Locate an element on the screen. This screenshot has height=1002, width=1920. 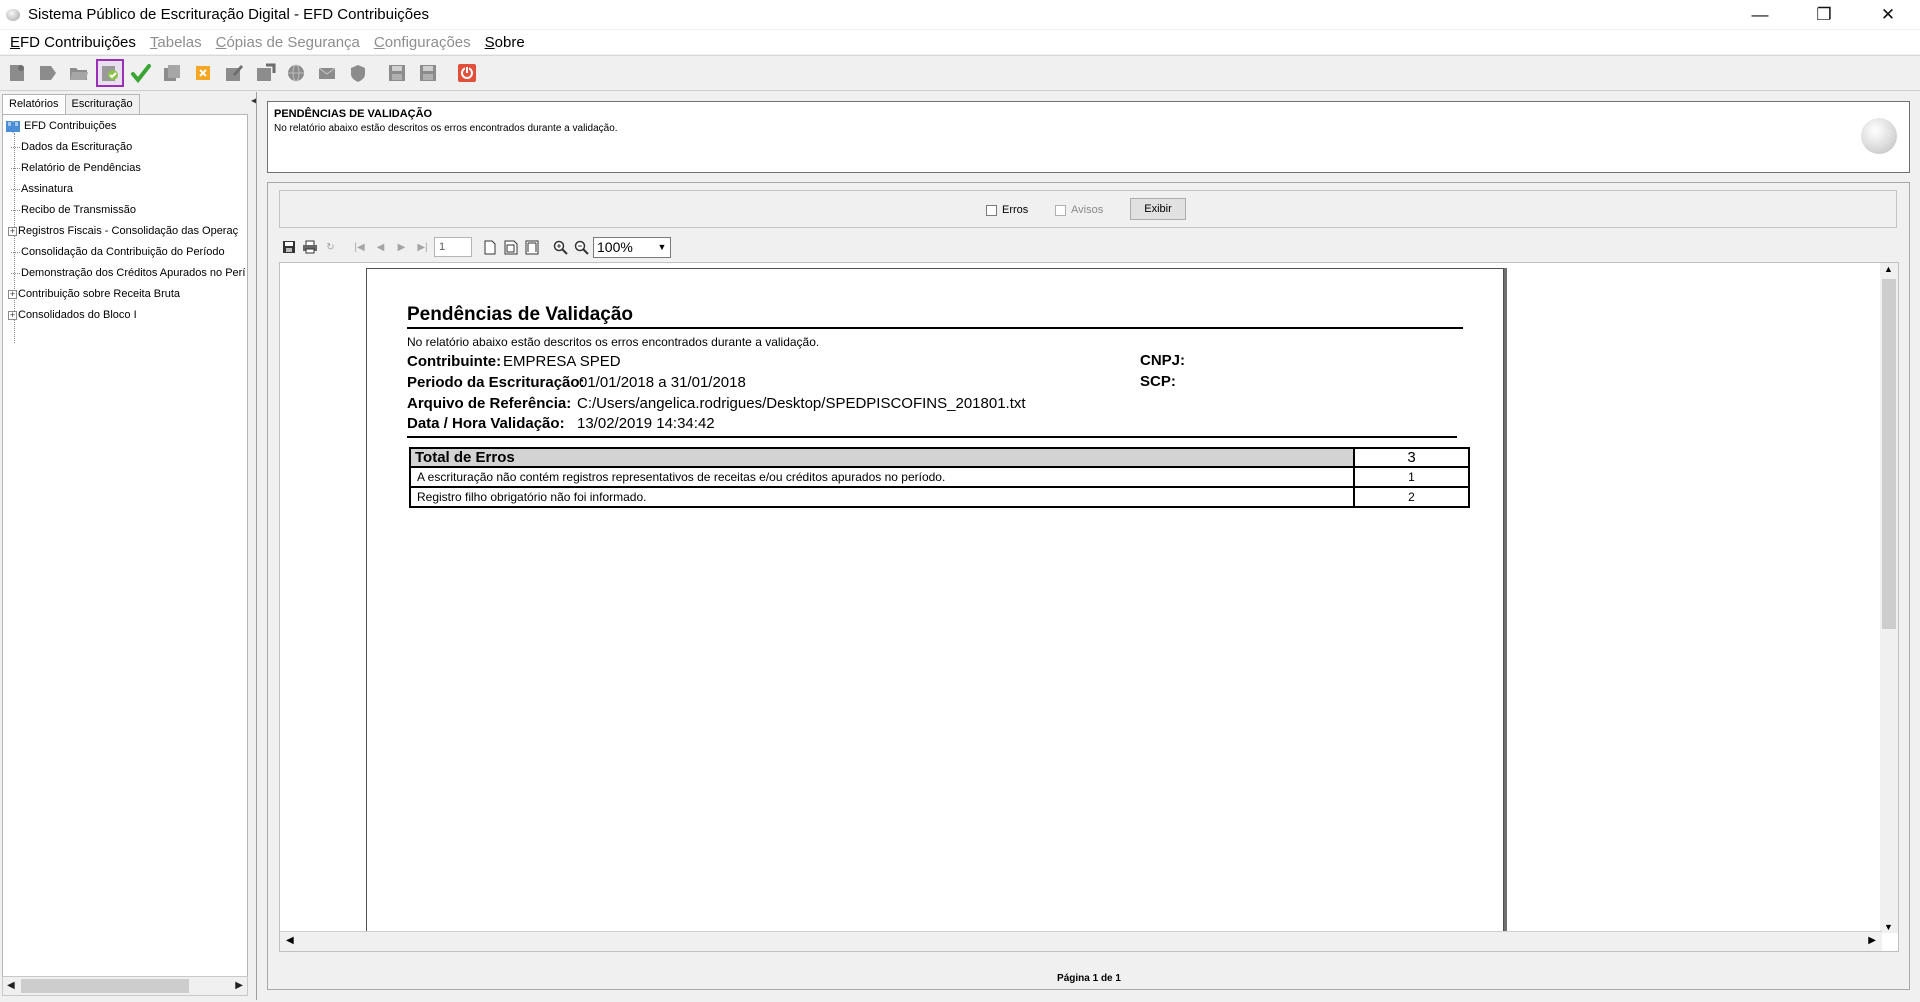
tree-item-consolidacao-contribuicao: Consolidação da Contribuição do Período is located at coordinates (118, 252).